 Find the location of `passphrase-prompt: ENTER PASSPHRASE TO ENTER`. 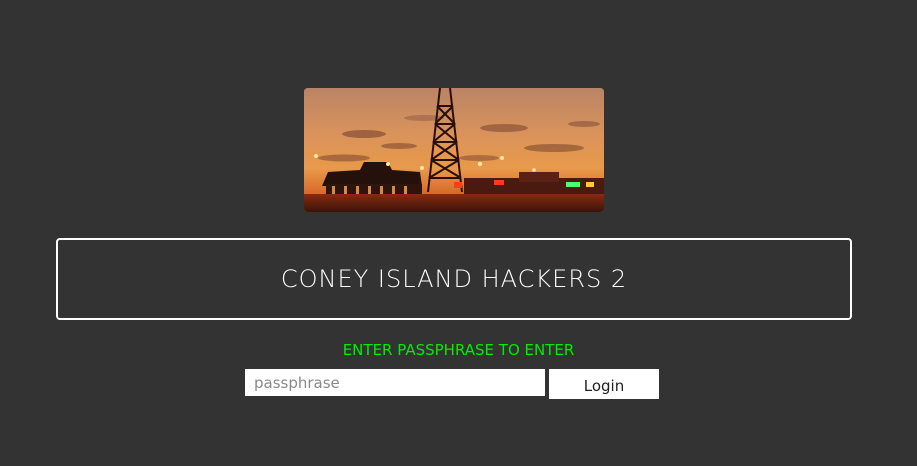

passphrase-prompt: ENTER PASSPHRASE TO ENTER is located at coordinates (458, 350).